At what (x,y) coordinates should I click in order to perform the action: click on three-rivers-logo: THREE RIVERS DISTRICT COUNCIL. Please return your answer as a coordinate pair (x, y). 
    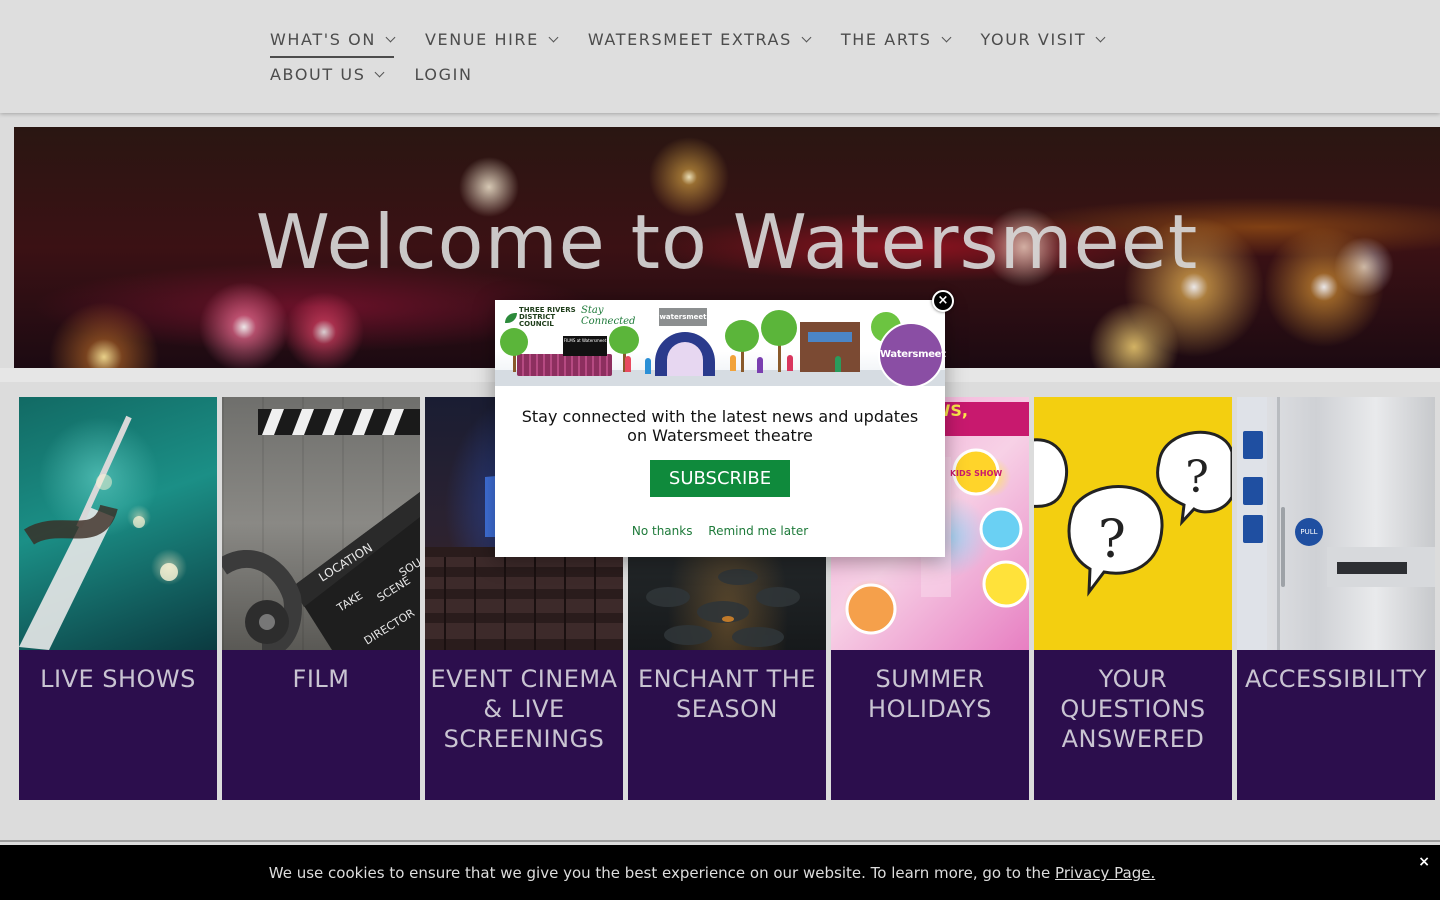
    Looking at the image, I should click on (542, 317).